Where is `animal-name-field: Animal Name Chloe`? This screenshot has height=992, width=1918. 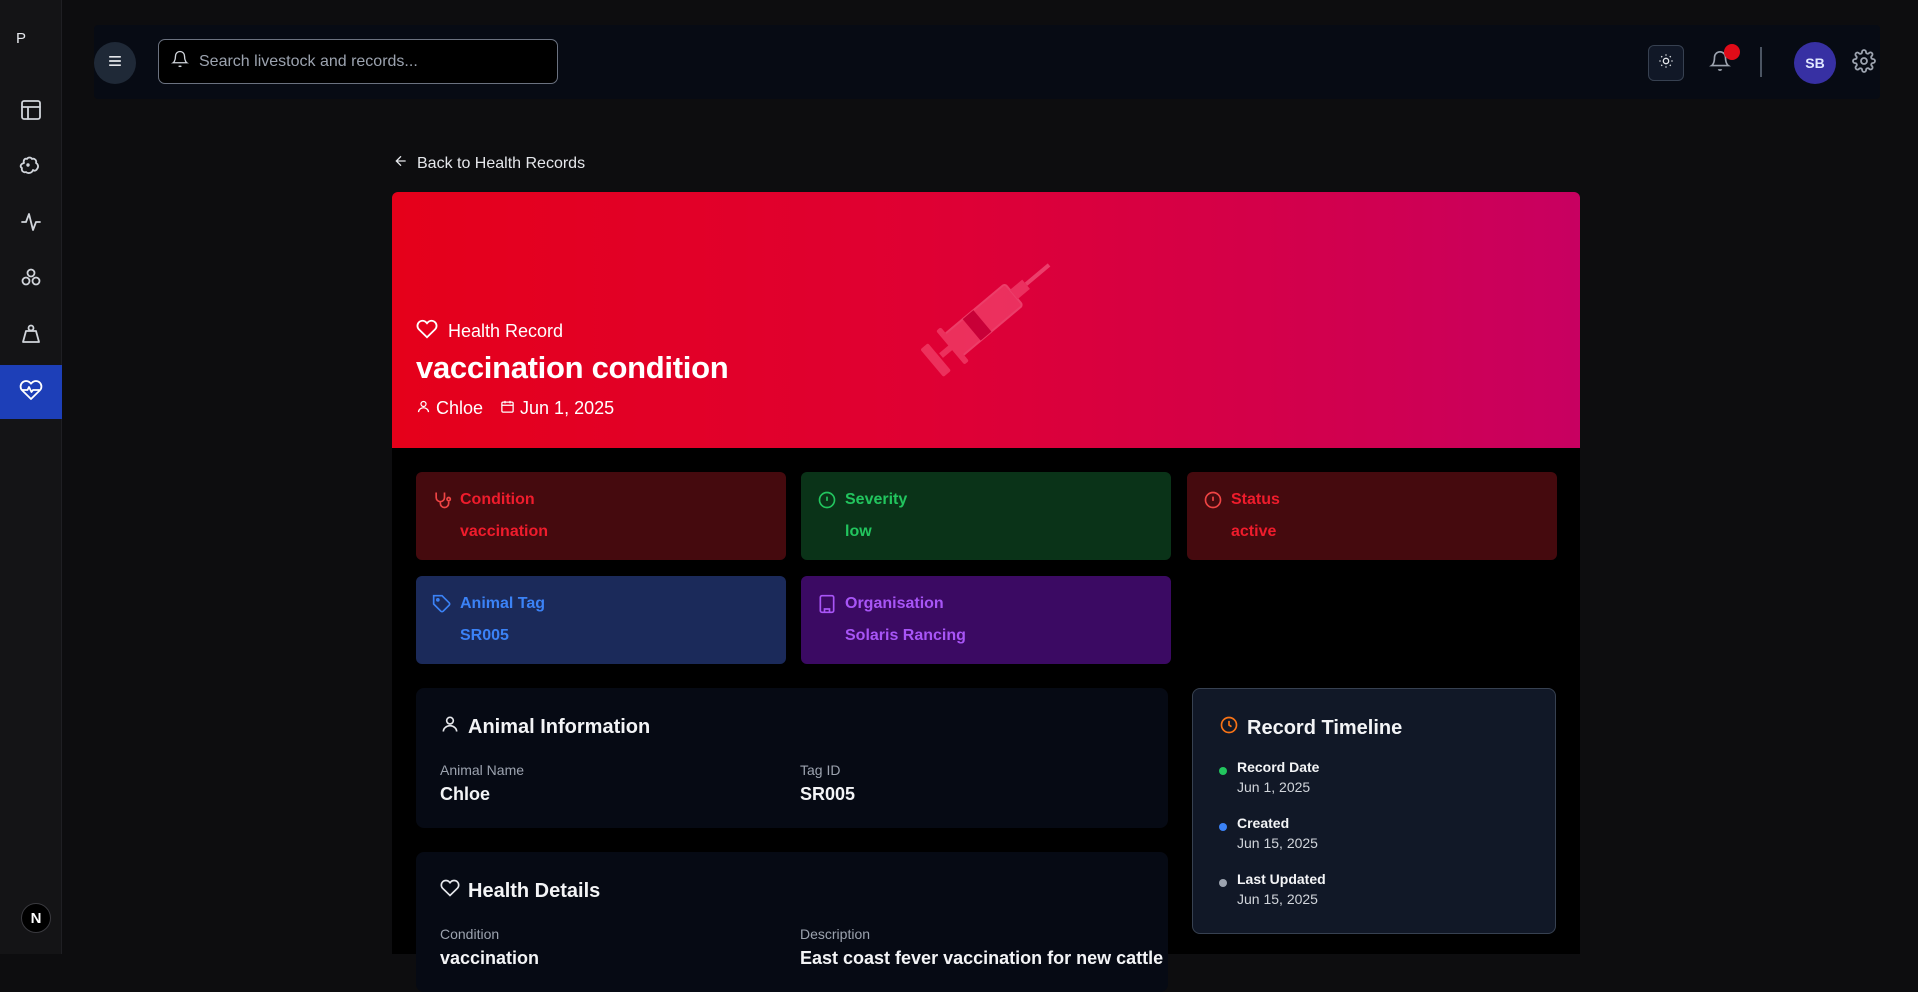
animal-name-field: Animal Name Chloe is located at coordinates (482, 783).